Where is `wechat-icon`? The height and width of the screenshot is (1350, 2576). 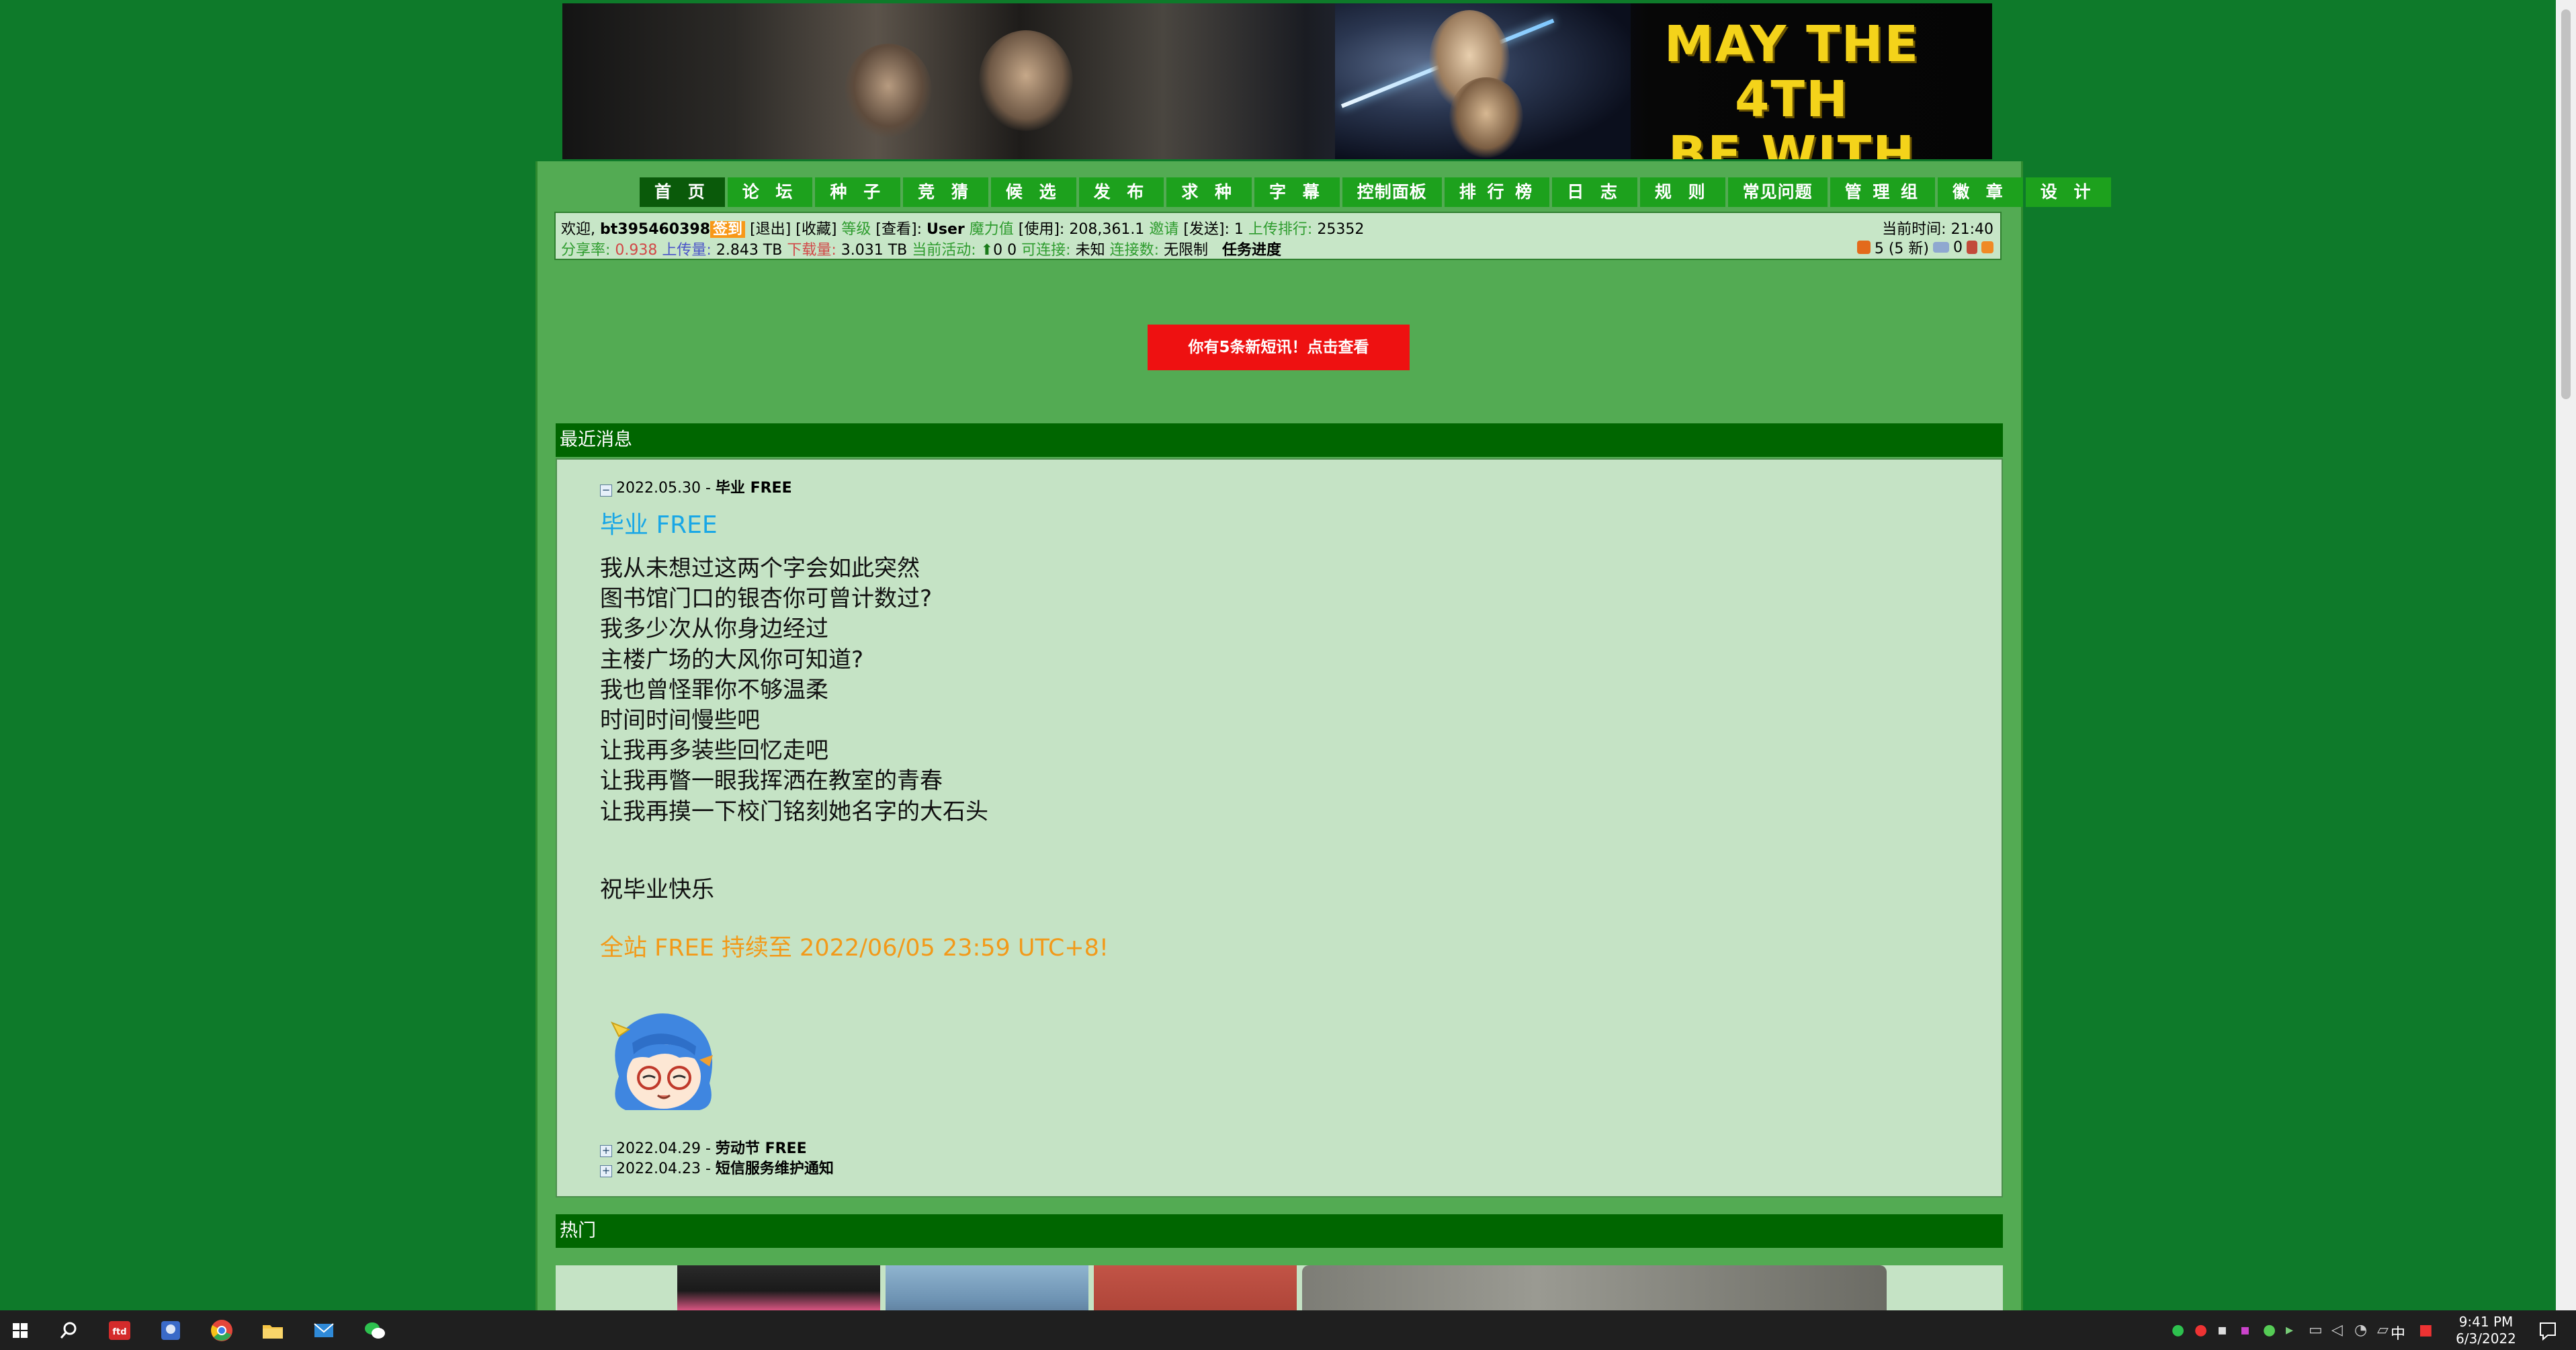
wechat-icon is located at coordinates (374, 1330).